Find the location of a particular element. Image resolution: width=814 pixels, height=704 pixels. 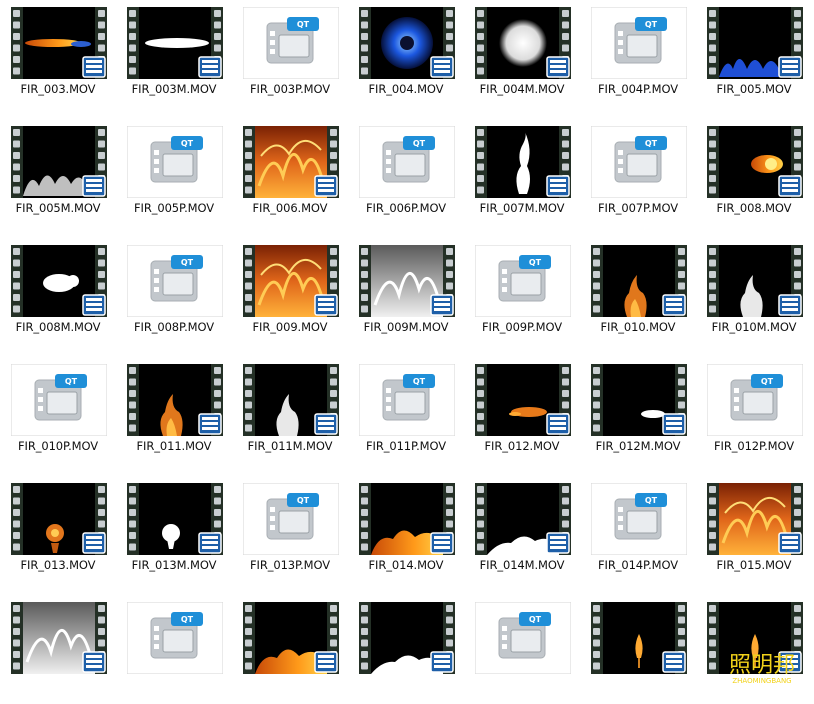

file-name: FIR_011P.MOV is located at coordinates (406, 446).